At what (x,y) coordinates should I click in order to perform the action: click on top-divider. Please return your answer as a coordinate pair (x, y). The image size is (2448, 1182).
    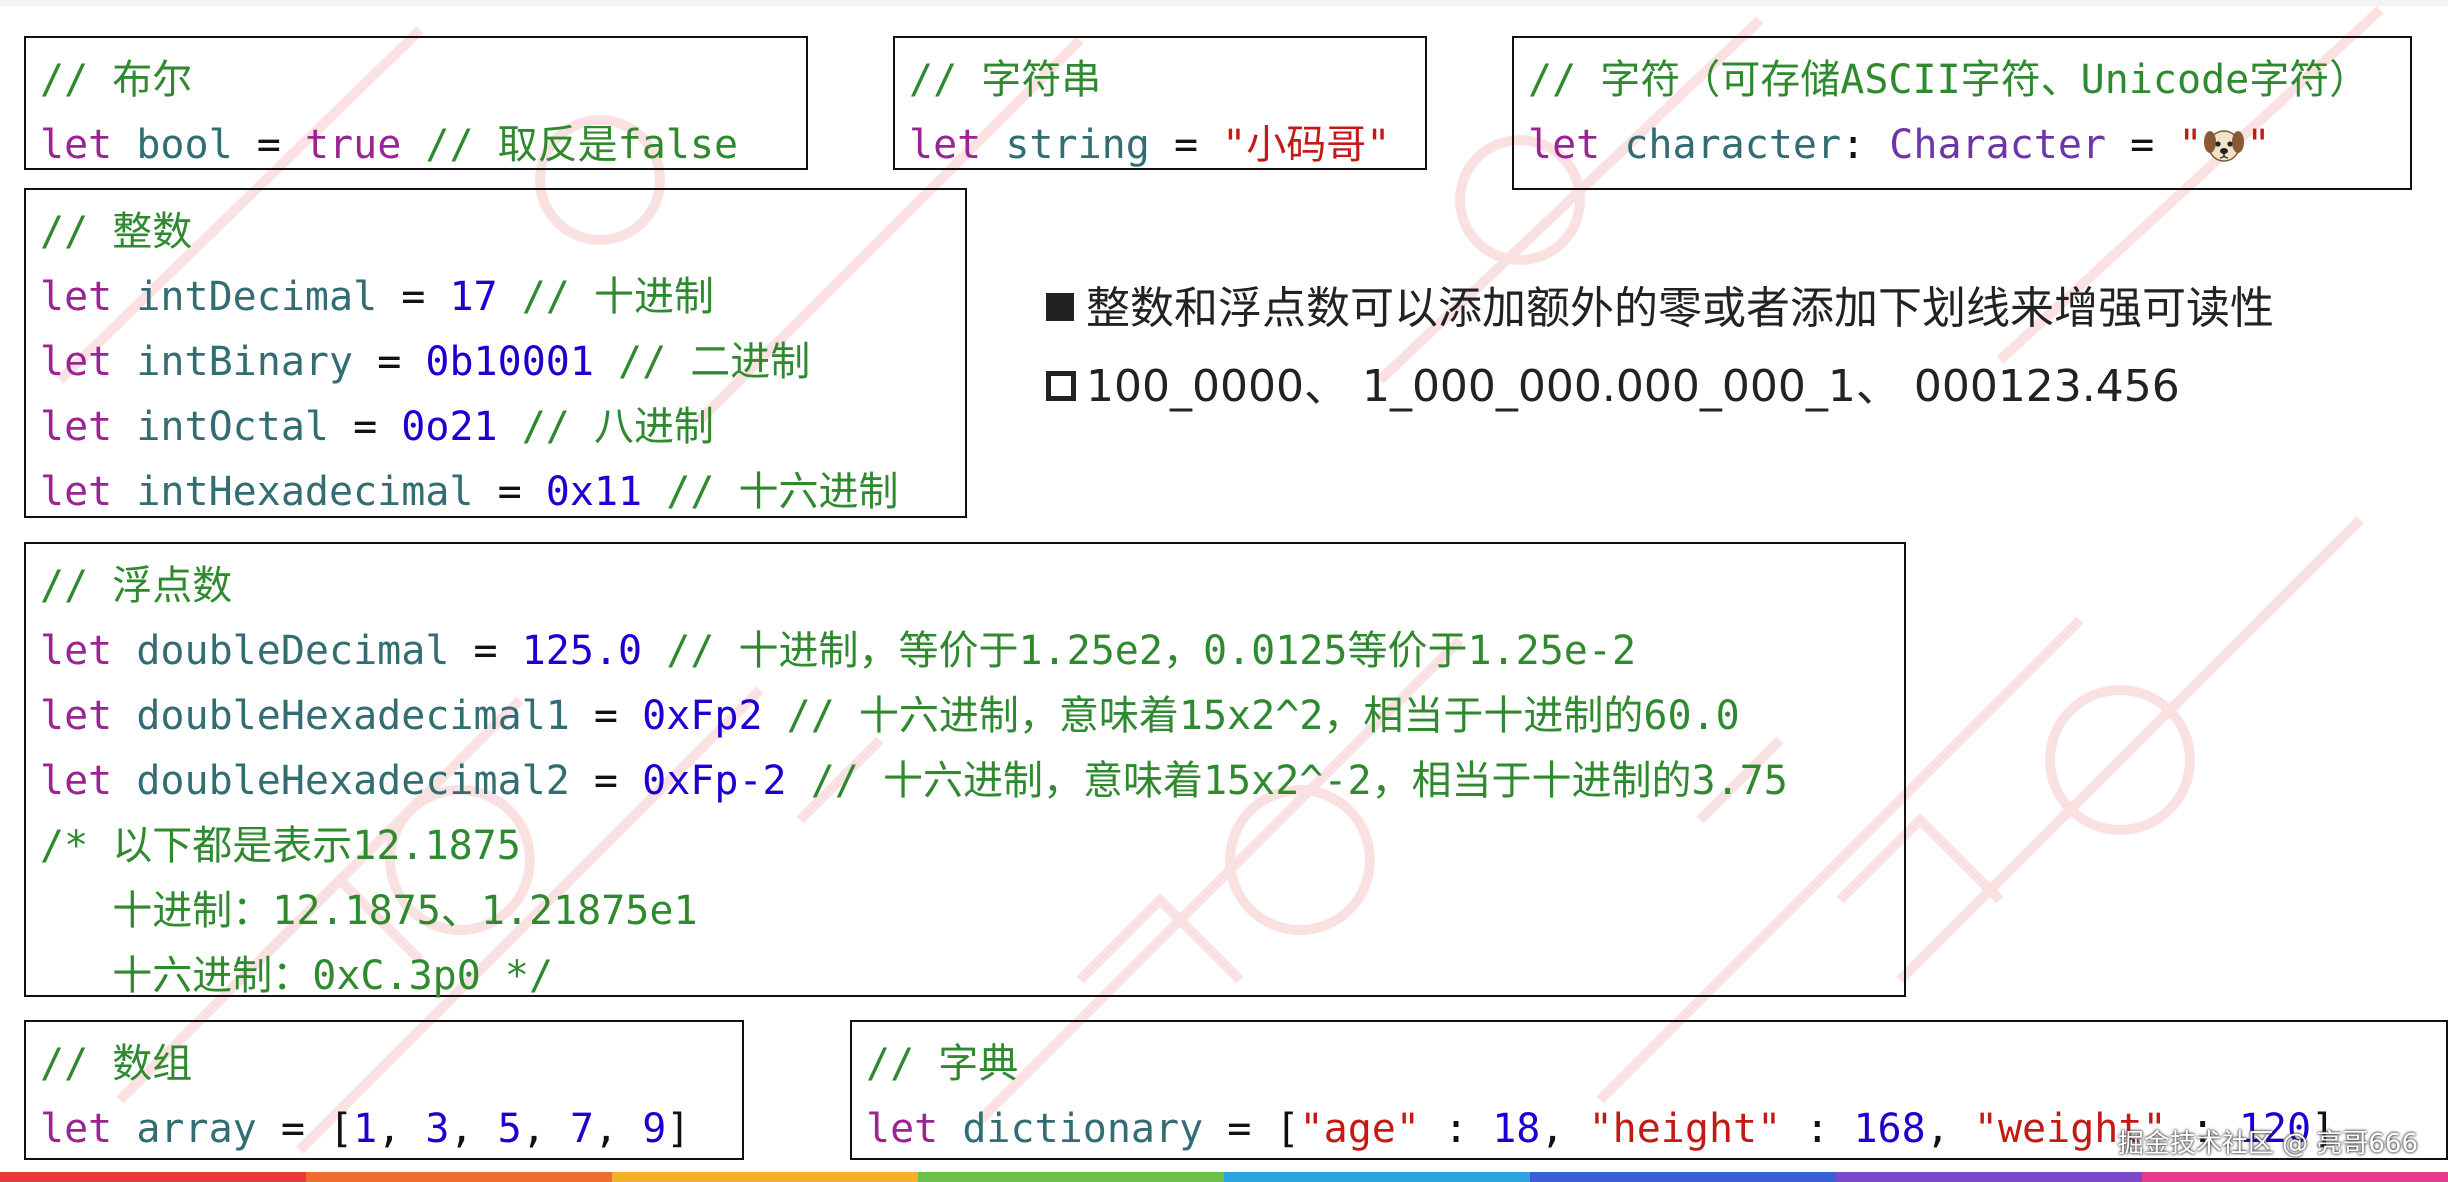
    Looking at the image, I should click on (1224, 3).